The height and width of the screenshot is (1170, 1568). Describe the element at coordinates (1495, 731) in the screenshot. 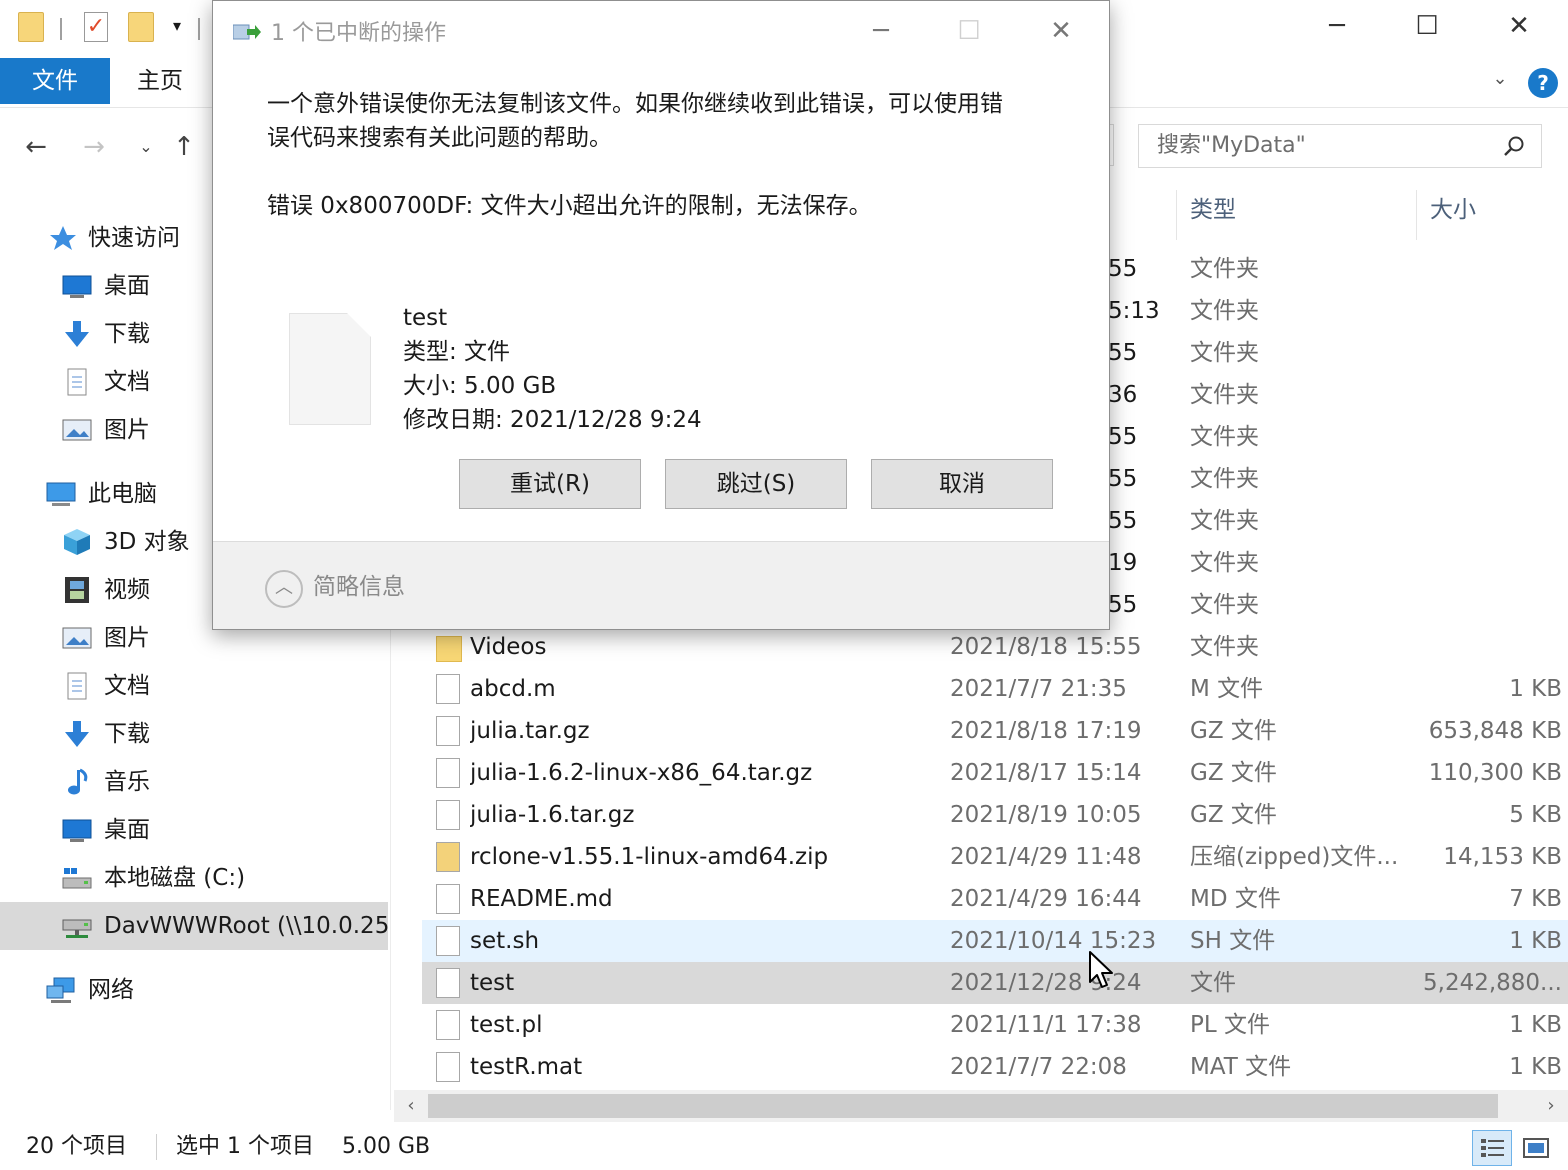

I see `row-size: 653,848 KB` at that location.